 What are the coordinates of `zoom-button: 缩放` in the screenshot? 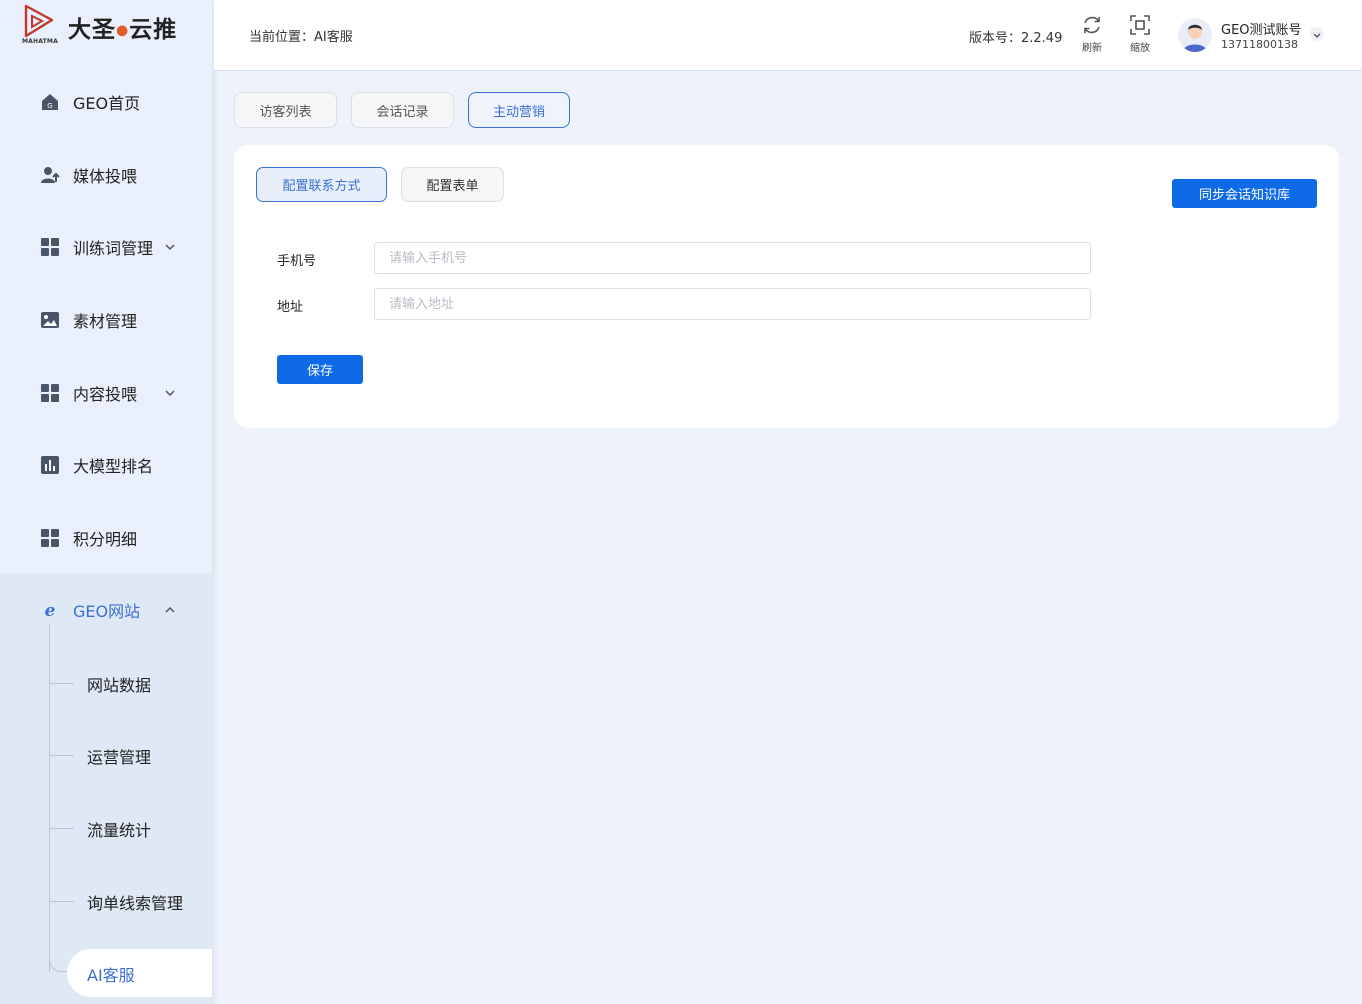 It's located at (1140, 36).